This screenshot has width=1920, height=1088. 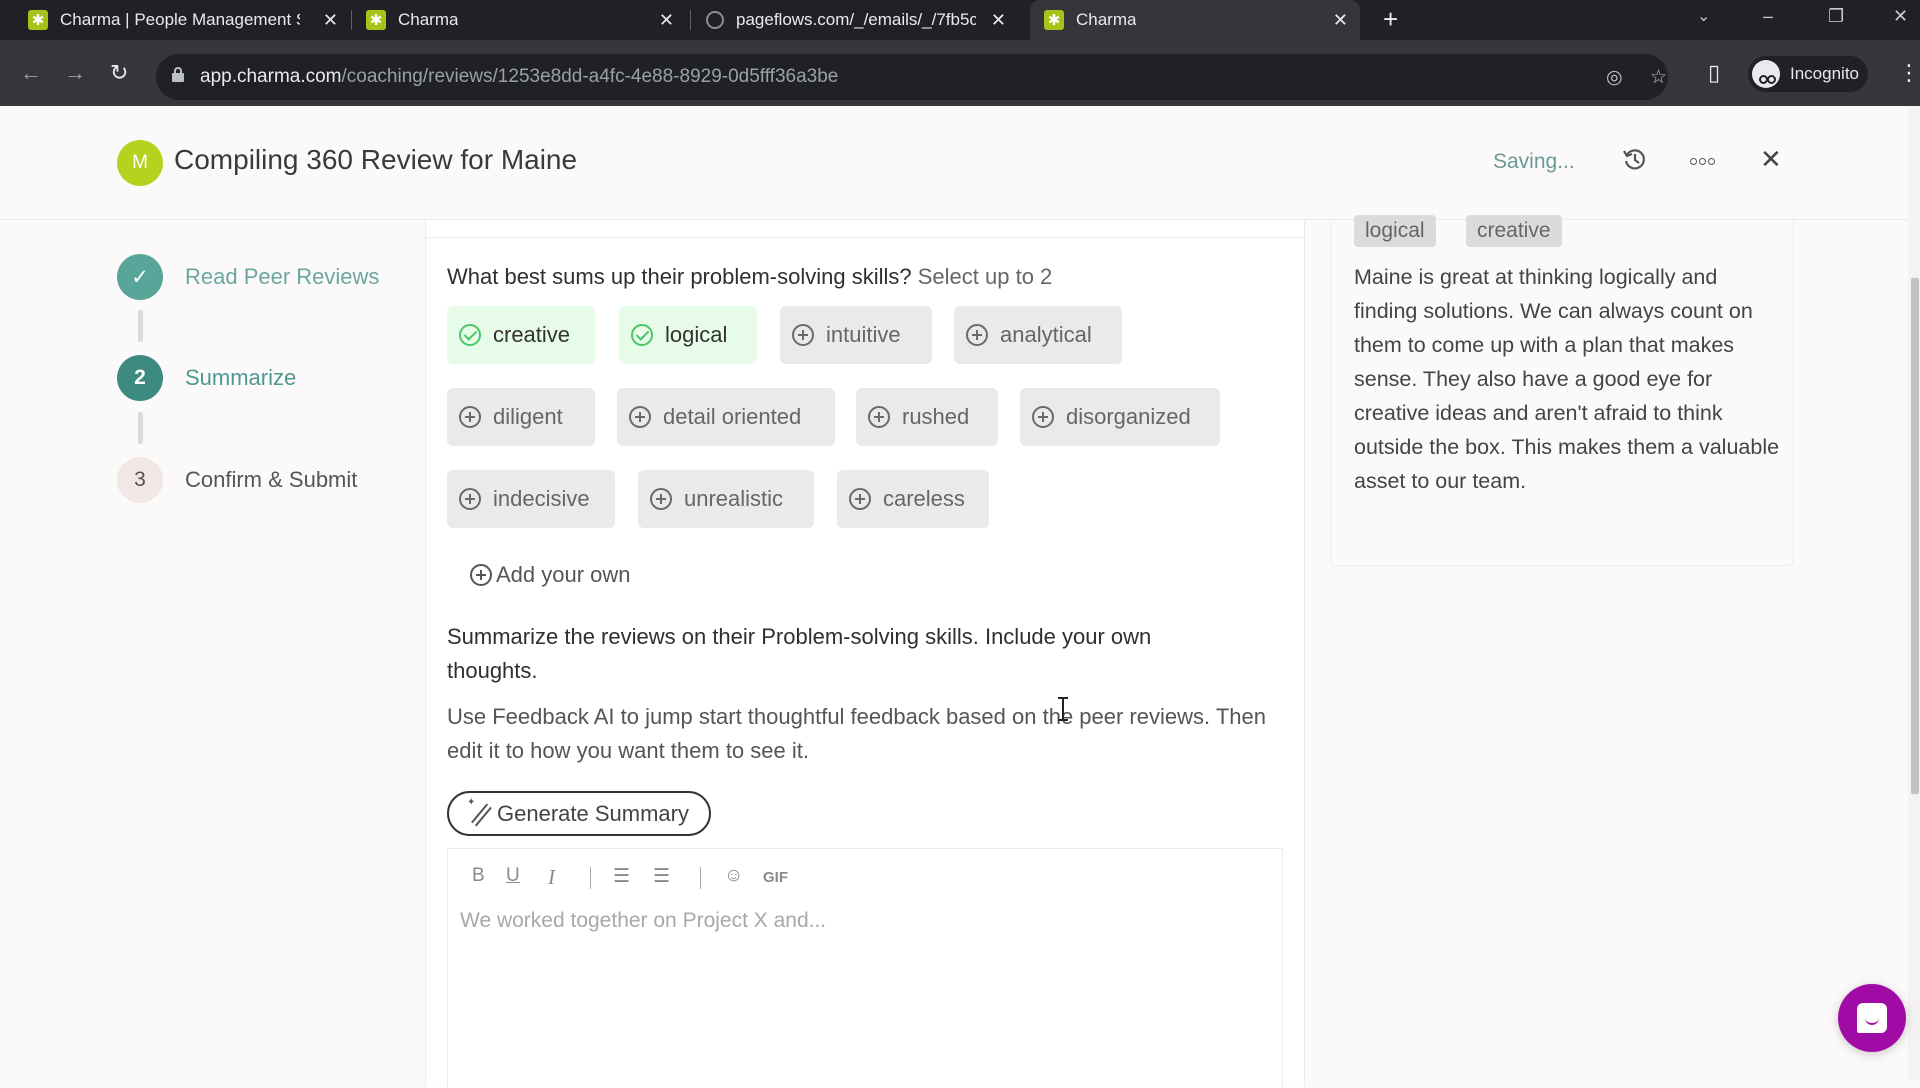 What do you see at coordinates (75, 73) in the screenshot?
I see `forward-icon: →` at bounding box center [75, 73].